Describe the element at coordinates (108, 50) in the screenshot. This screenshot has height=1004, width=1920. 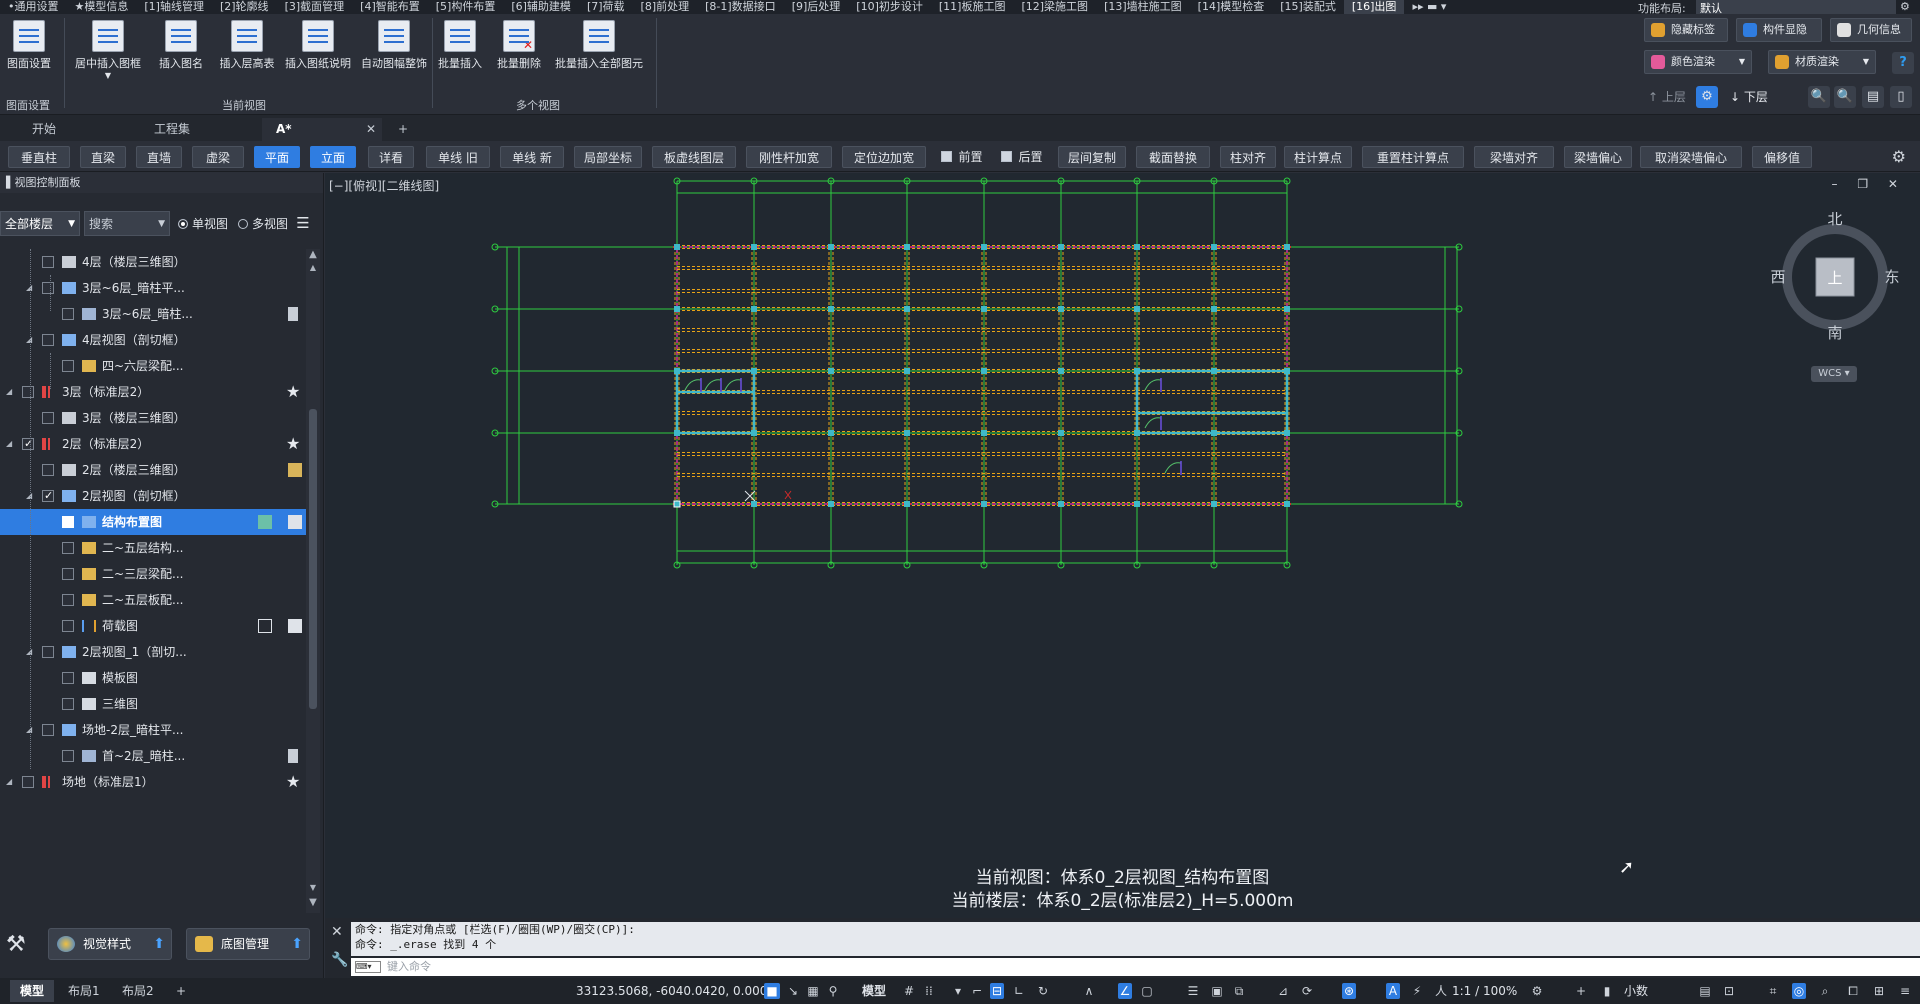
I see `insert-frame-center-button: 居中插入图框 ▼` at that location.